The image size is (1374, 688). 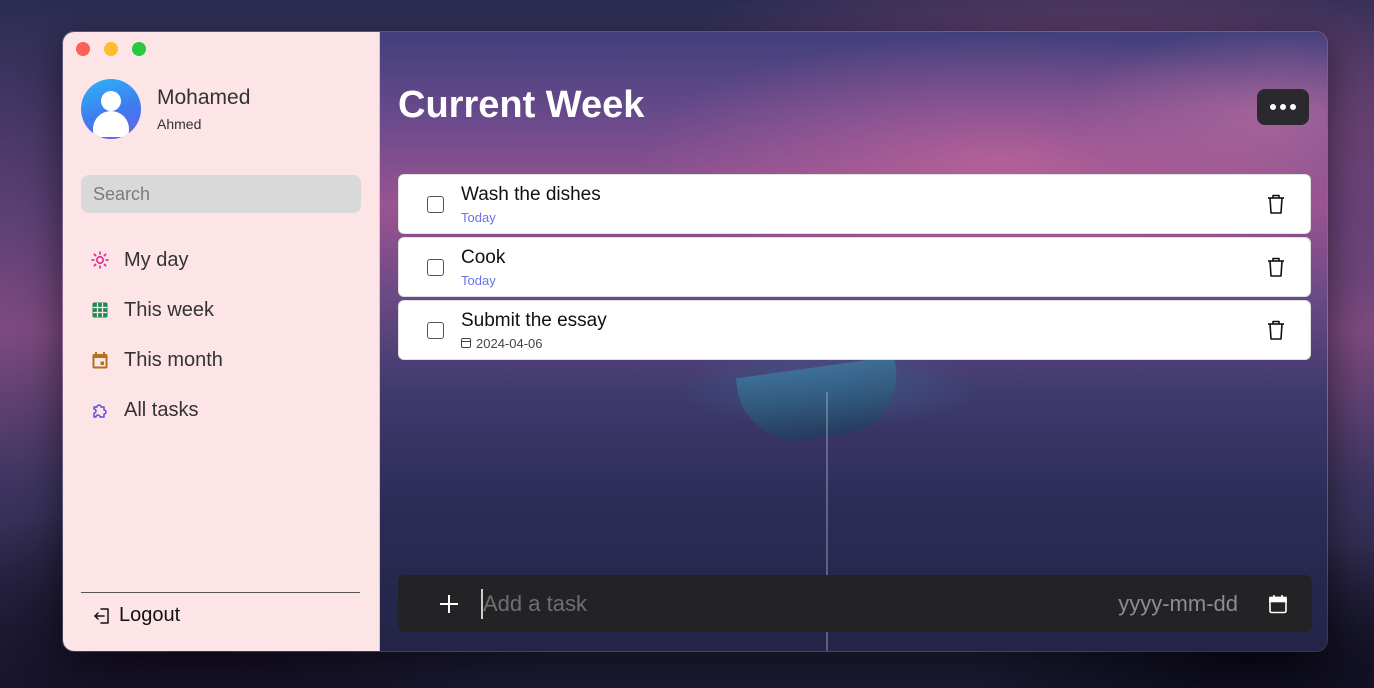 What do you see at coordinates (531, 194) in the screenshot?
I see `task-title: Wash the dishes` at bounding box center [531, 194].